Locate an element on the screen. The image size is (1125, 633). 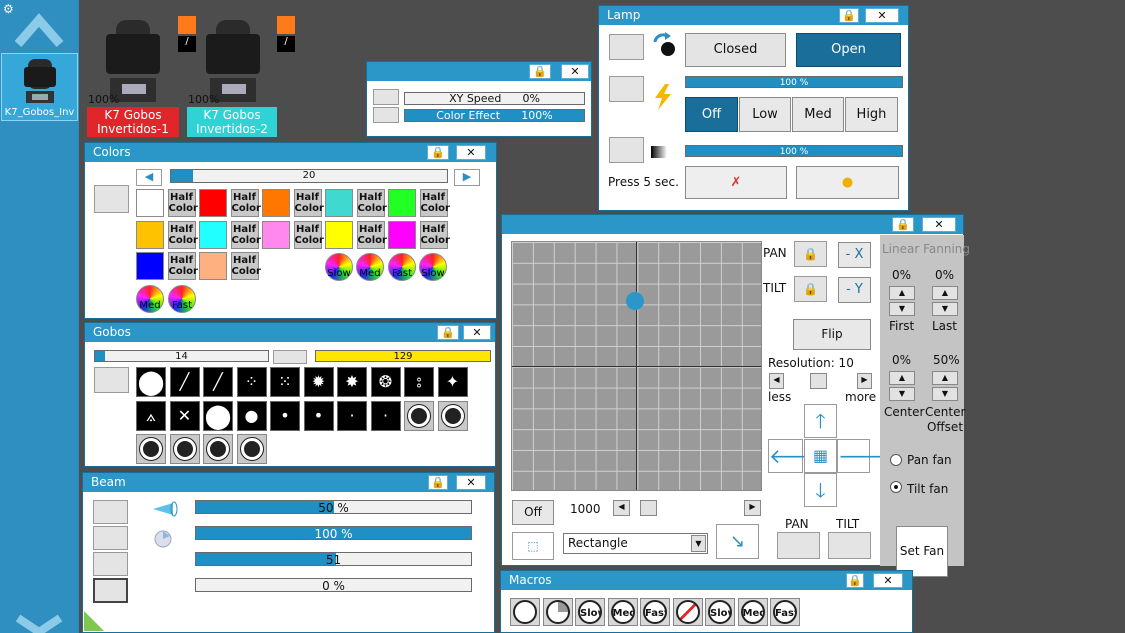
shape-select: Rectangle ▼ is located at coordinates (635, 543).